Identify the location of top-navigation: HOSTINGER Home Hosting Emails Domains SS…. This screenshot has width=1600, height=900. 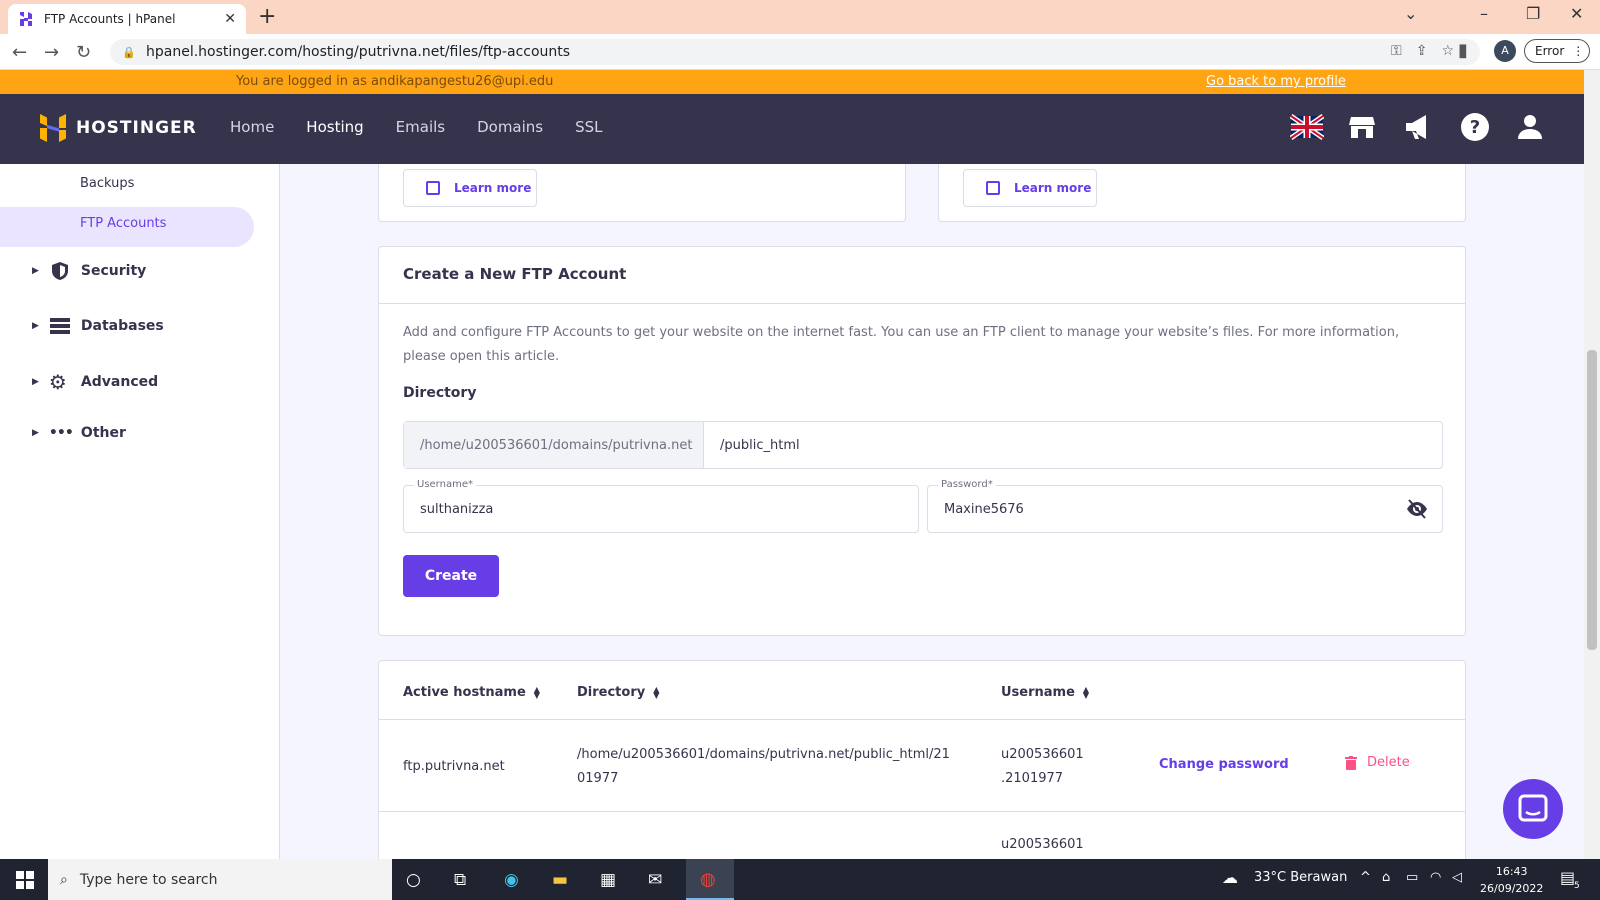
(792, 129).